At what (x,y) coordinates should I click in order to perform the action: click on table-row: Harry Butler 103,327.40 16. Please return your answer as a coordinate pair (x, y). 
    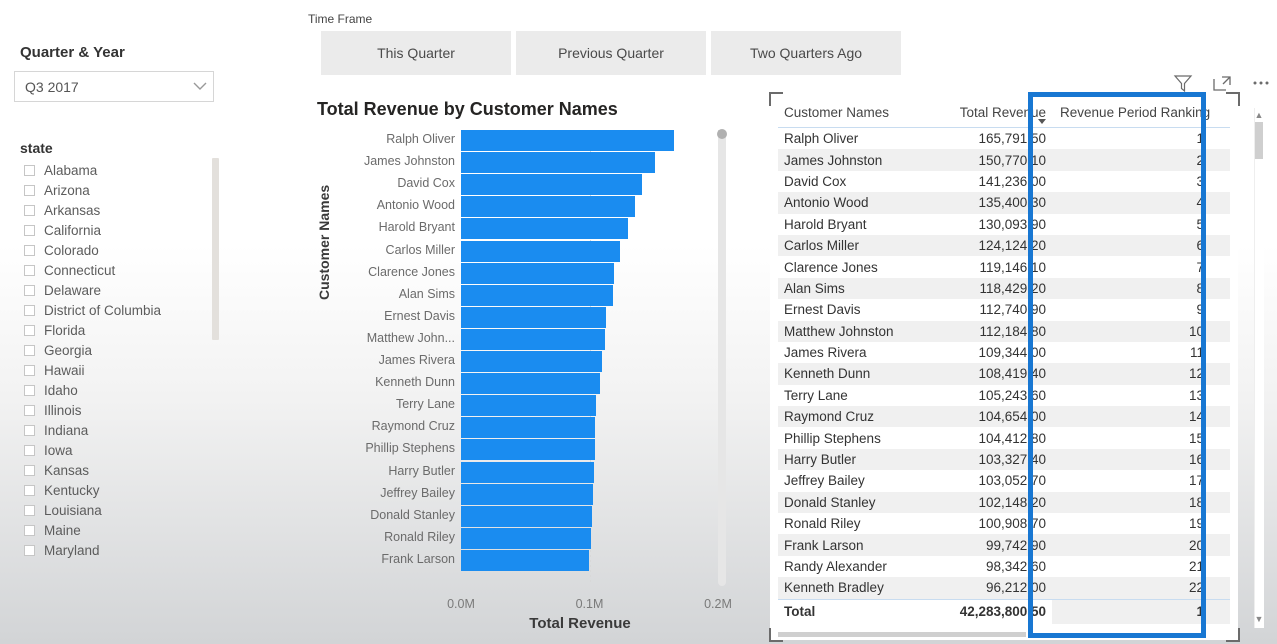
    Looking at the image, I should click on (1004, 459).